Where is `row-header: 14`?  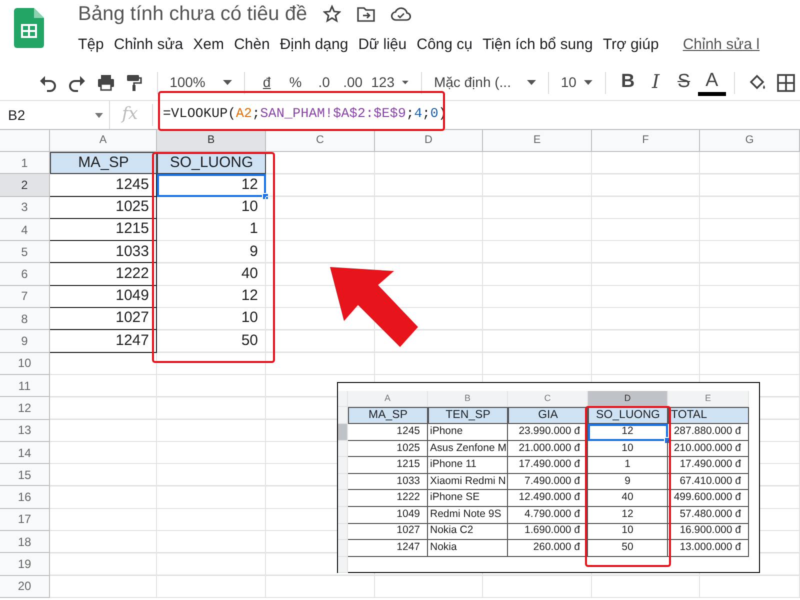
row-header: 14 is located at coordinates (25, 453).